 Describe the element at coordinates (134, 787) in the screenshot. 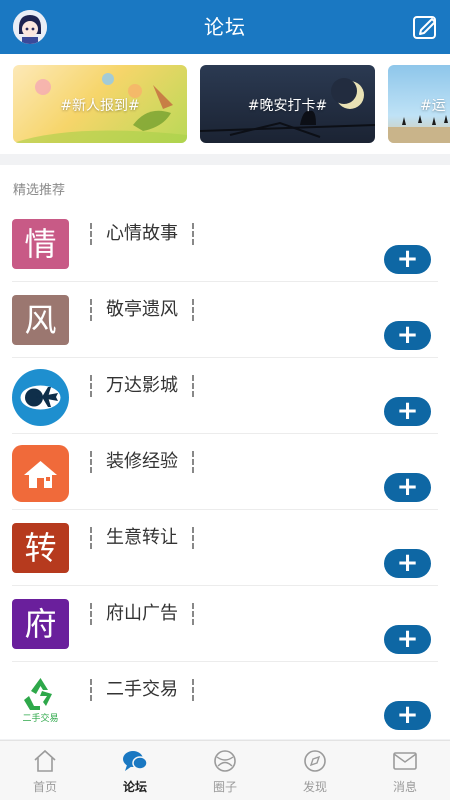

I see `tab-label: 论坛` at that location.